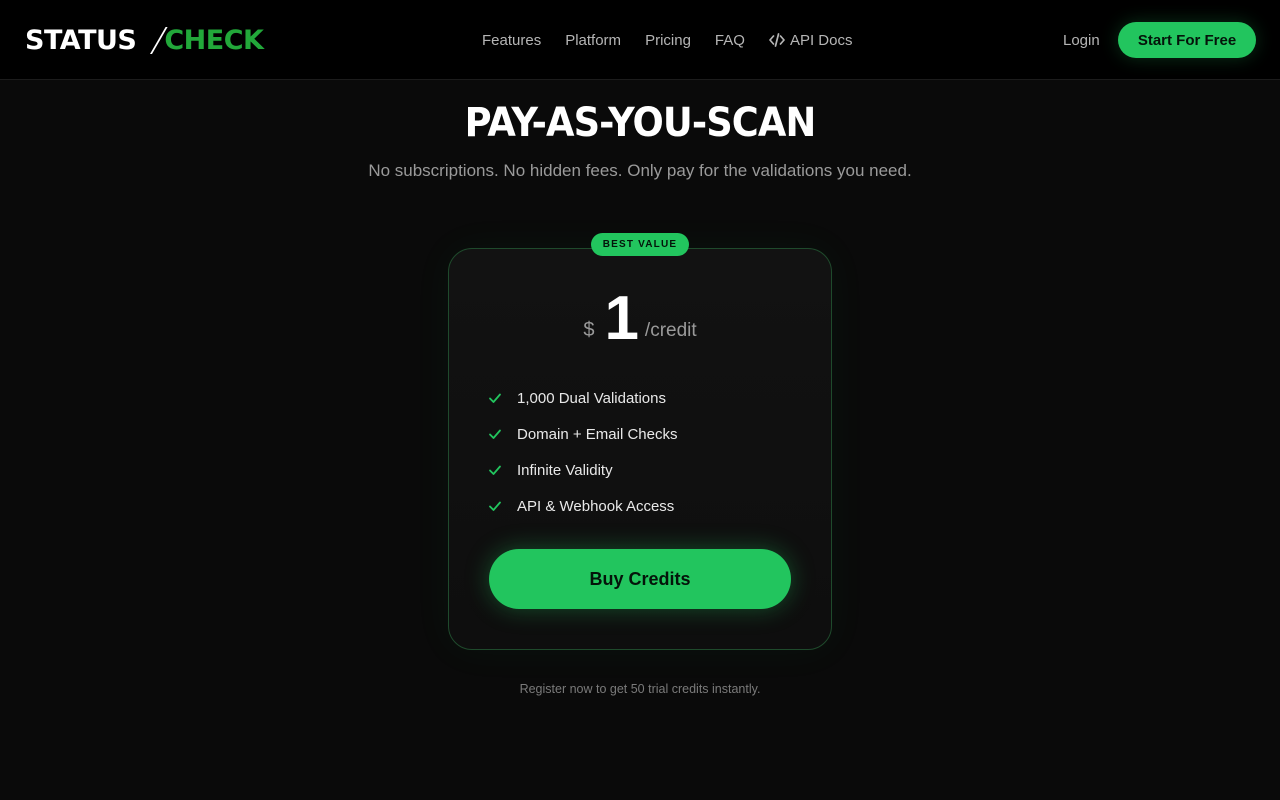 The height and width of the screenshot is (800, 1280). What do you see at coordinates (591, 398) in the screenshot?
I see `feature-label: 1,000 Dual Validations` at bounding box center [591, 398].